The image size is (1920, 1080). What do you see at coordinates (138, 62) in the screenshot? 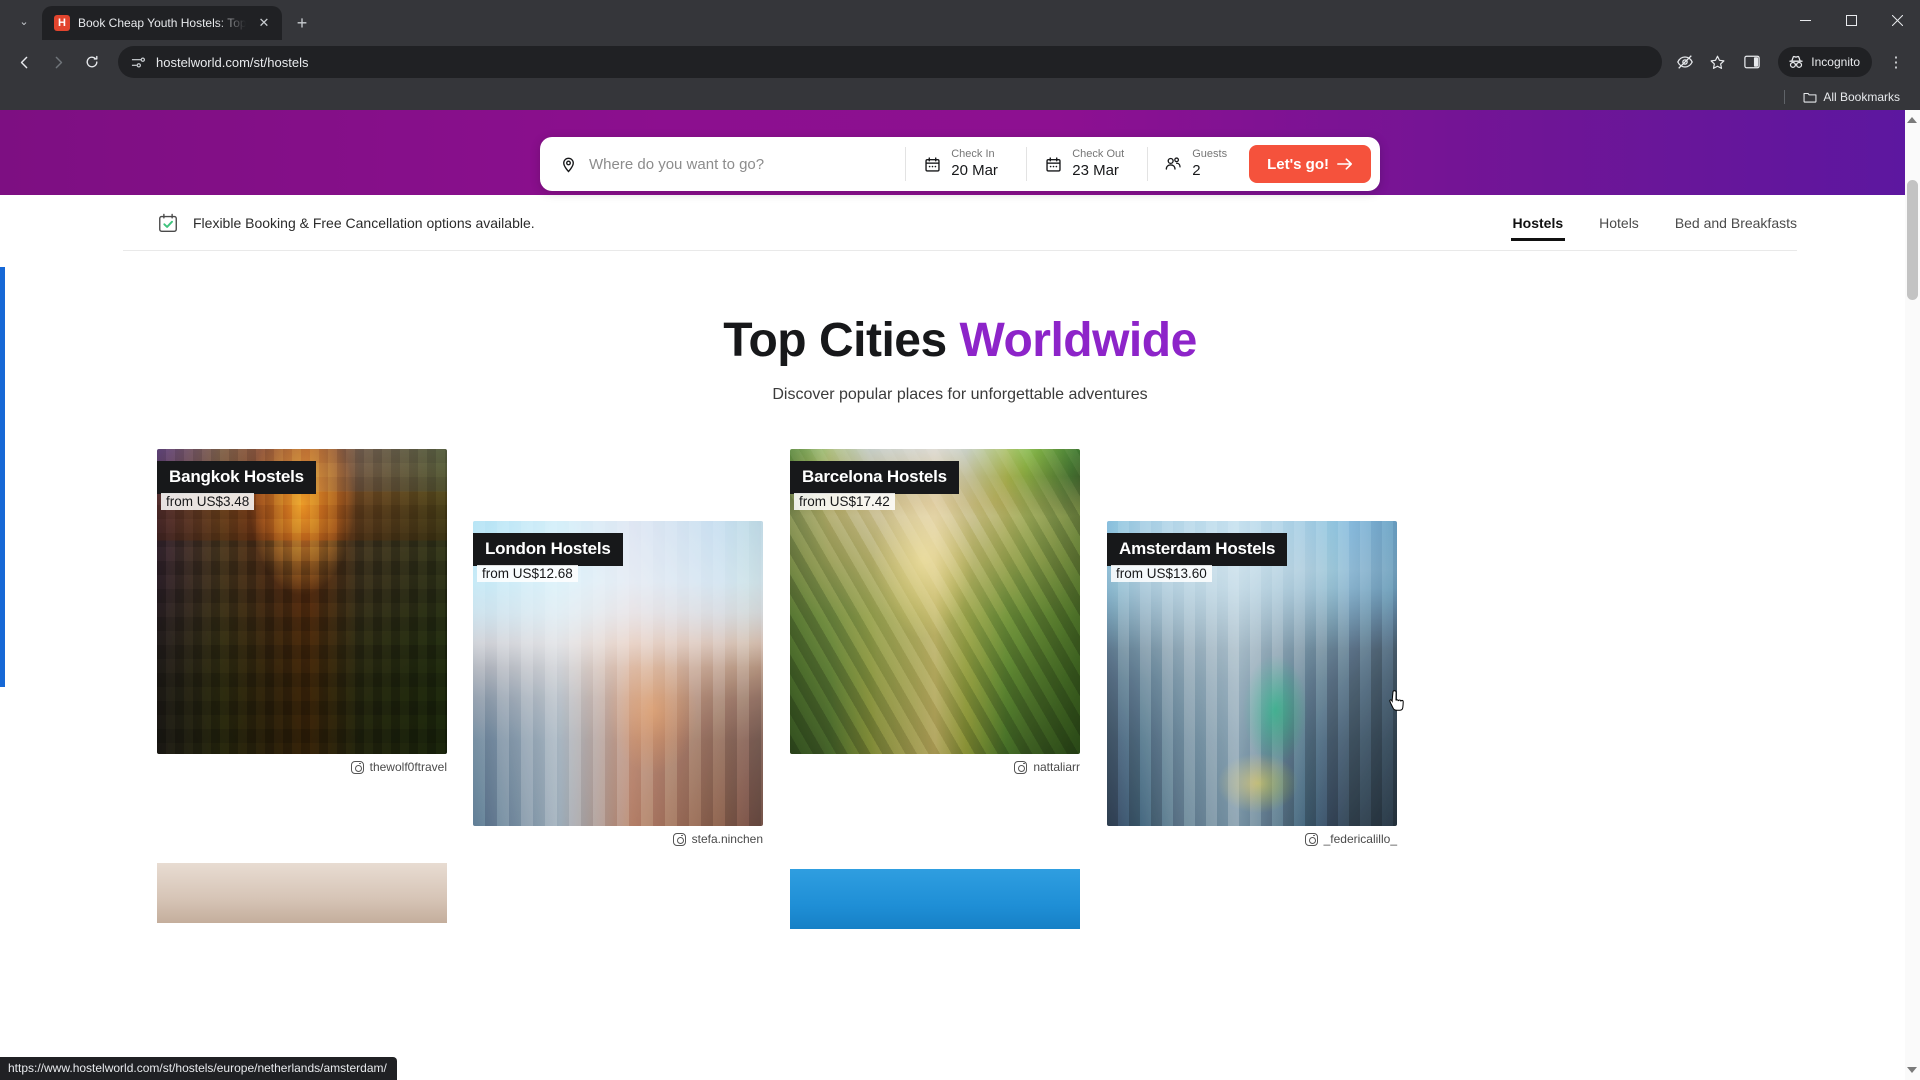
I see `site-settings-icon` at bounding box center [138, 62].